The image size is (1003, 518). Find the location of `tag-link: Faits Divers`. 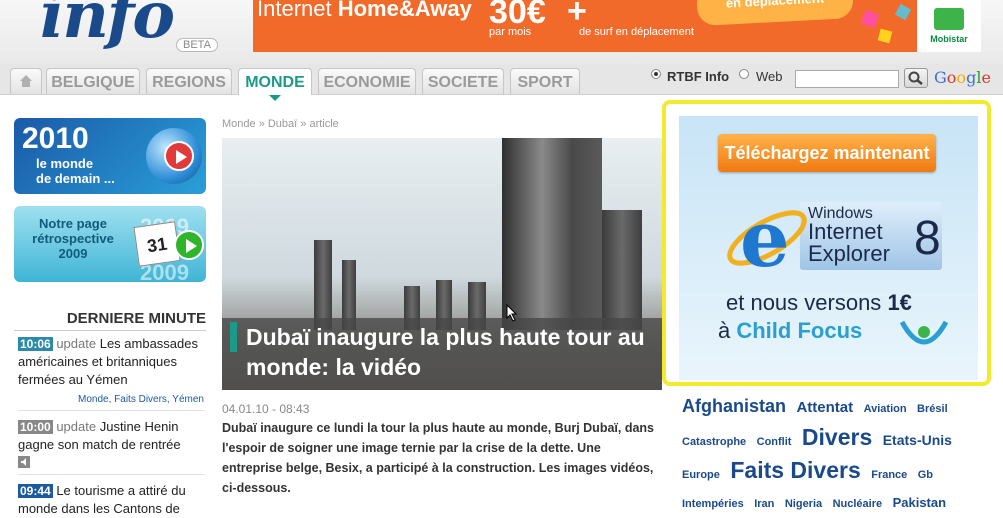

tag-link: Faits Divers is located at coordinates (795, 470).